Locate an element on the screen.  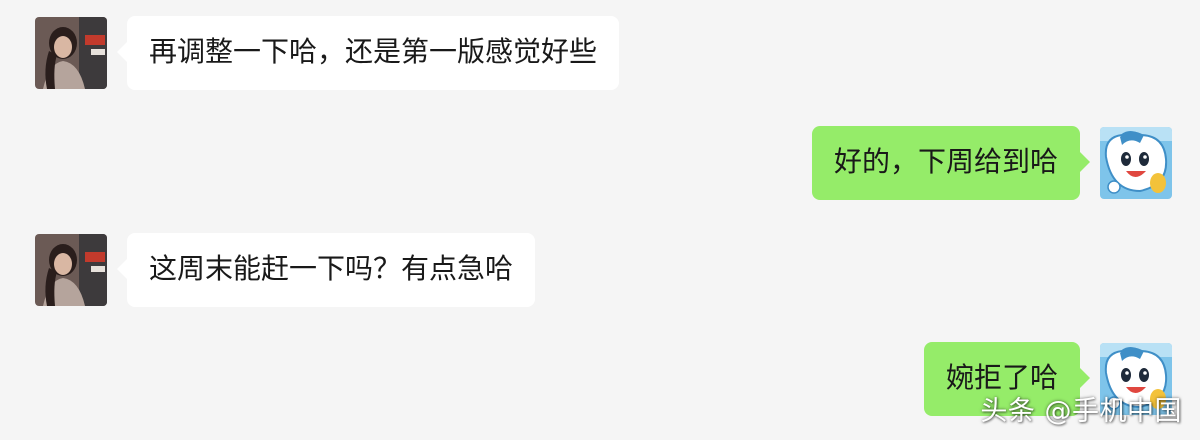
self-avatar is located at coordinates (1136, 163).